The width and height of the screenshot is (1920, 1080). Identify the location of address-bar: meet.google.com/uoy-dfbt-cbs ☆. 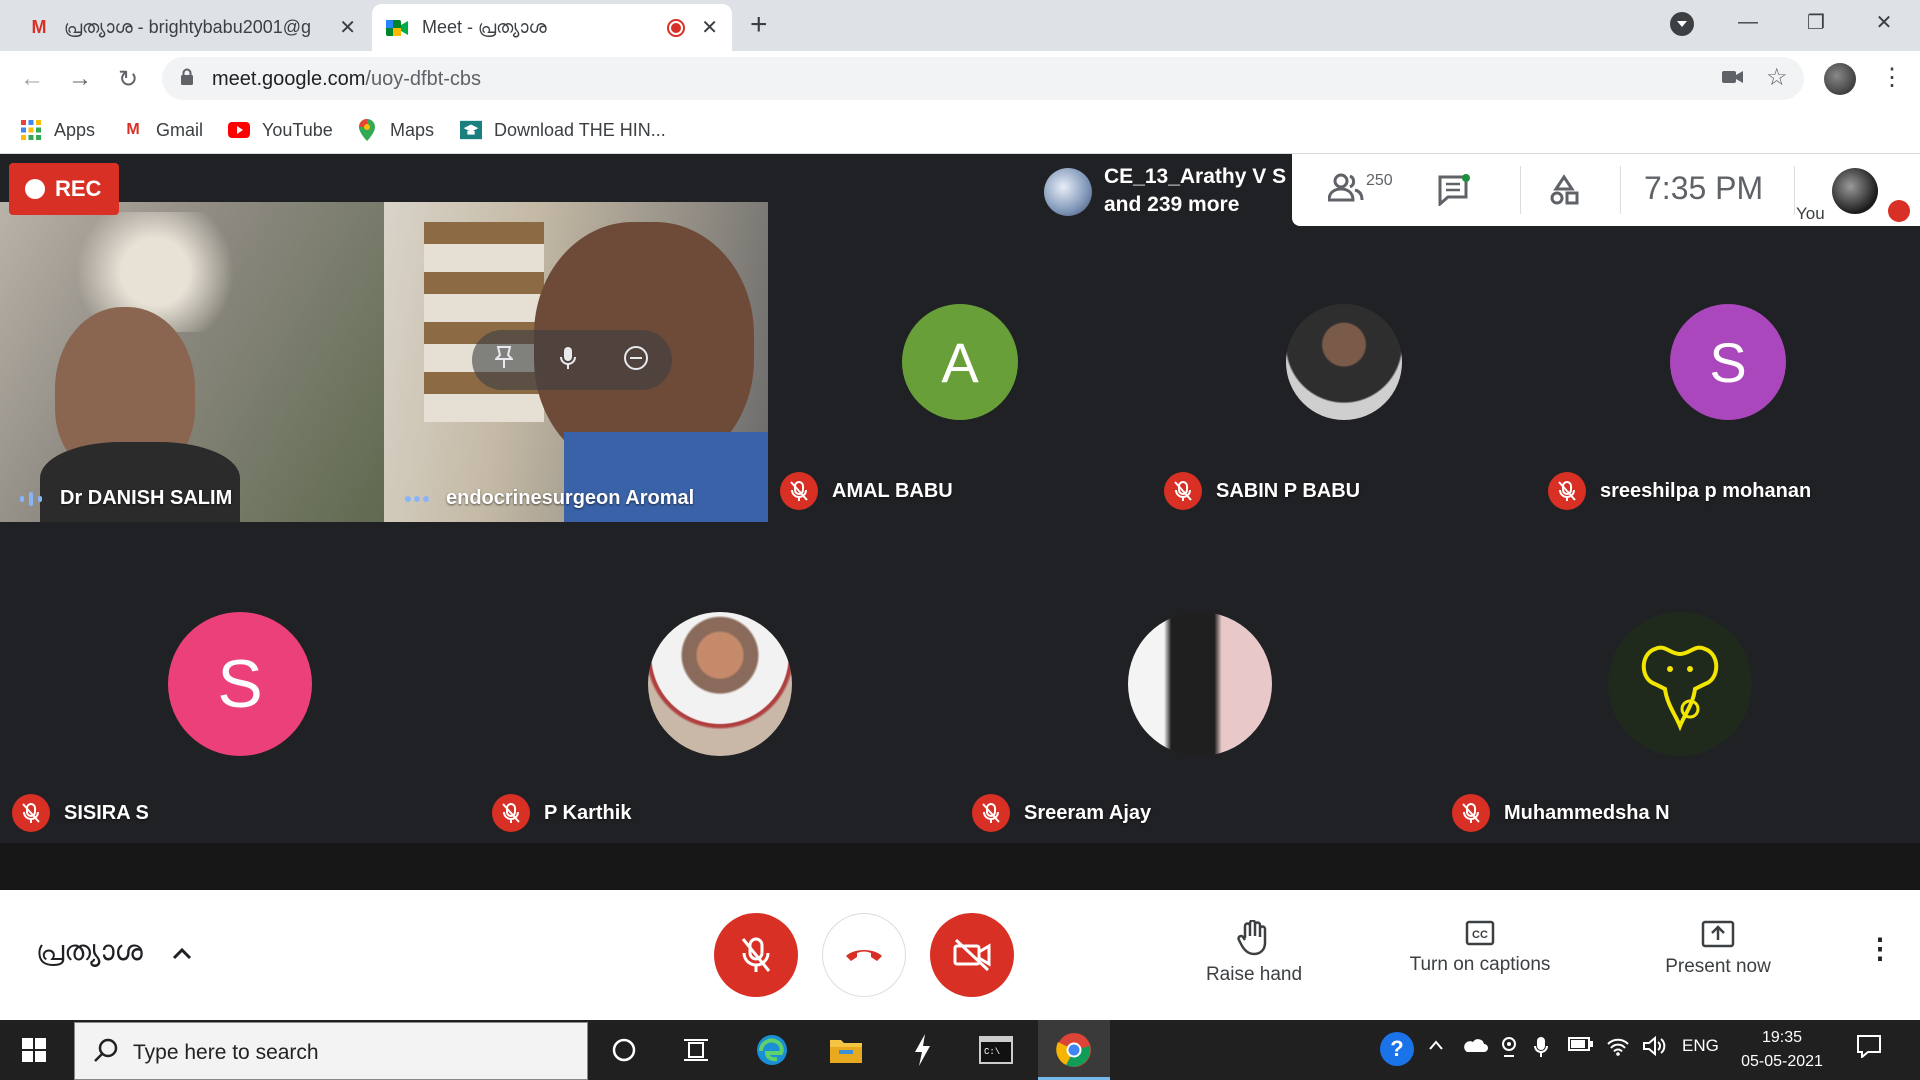
(983, 78).